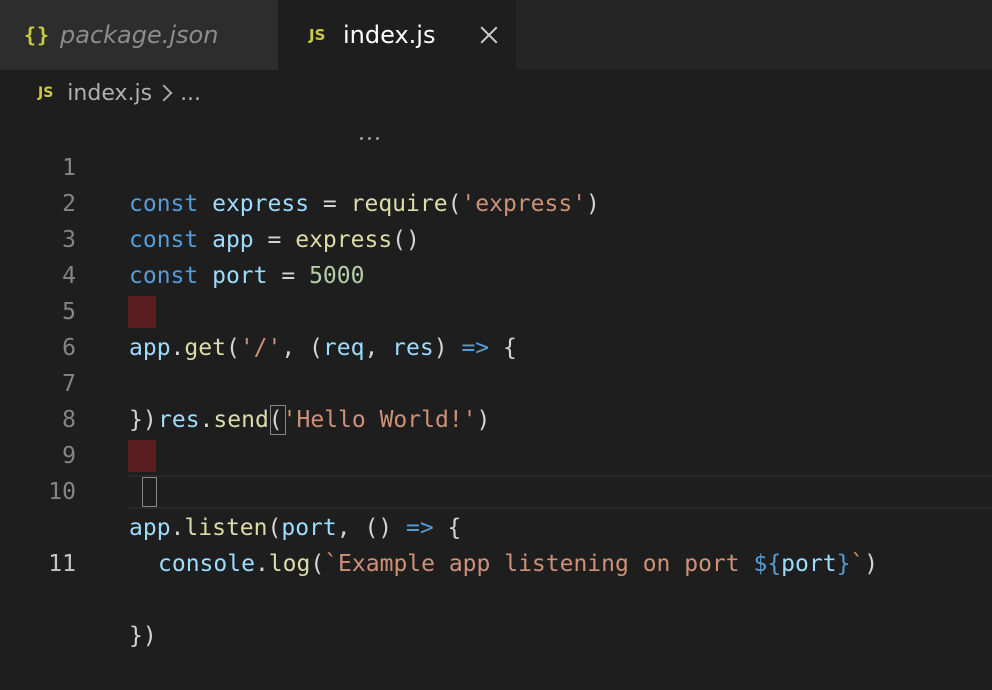  I want to click on tab-label: package.json, so click(139, 35).